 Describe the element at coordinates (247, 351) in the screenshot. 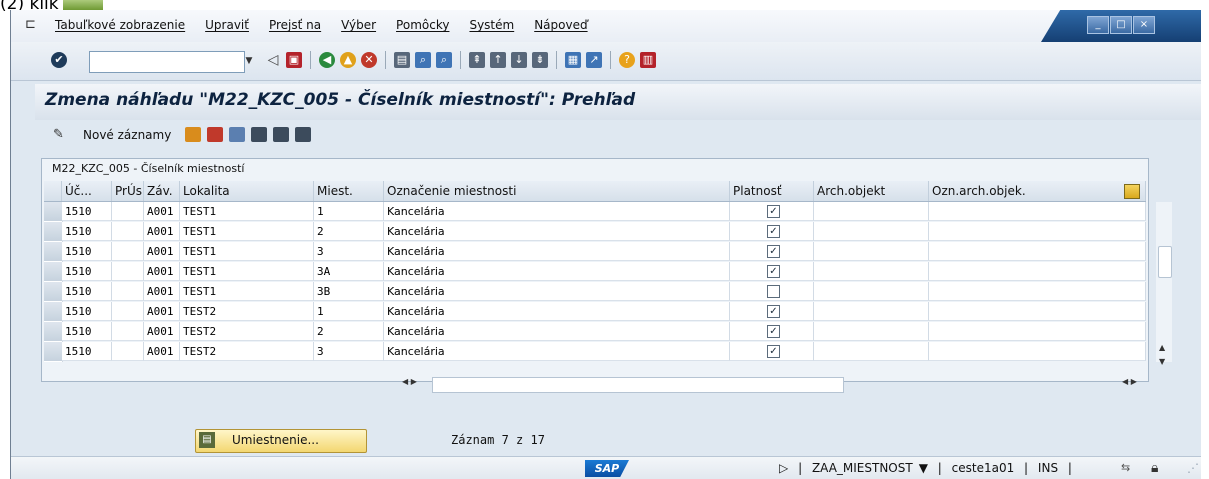

I see `cell-lokalita: TEST2` at that location.